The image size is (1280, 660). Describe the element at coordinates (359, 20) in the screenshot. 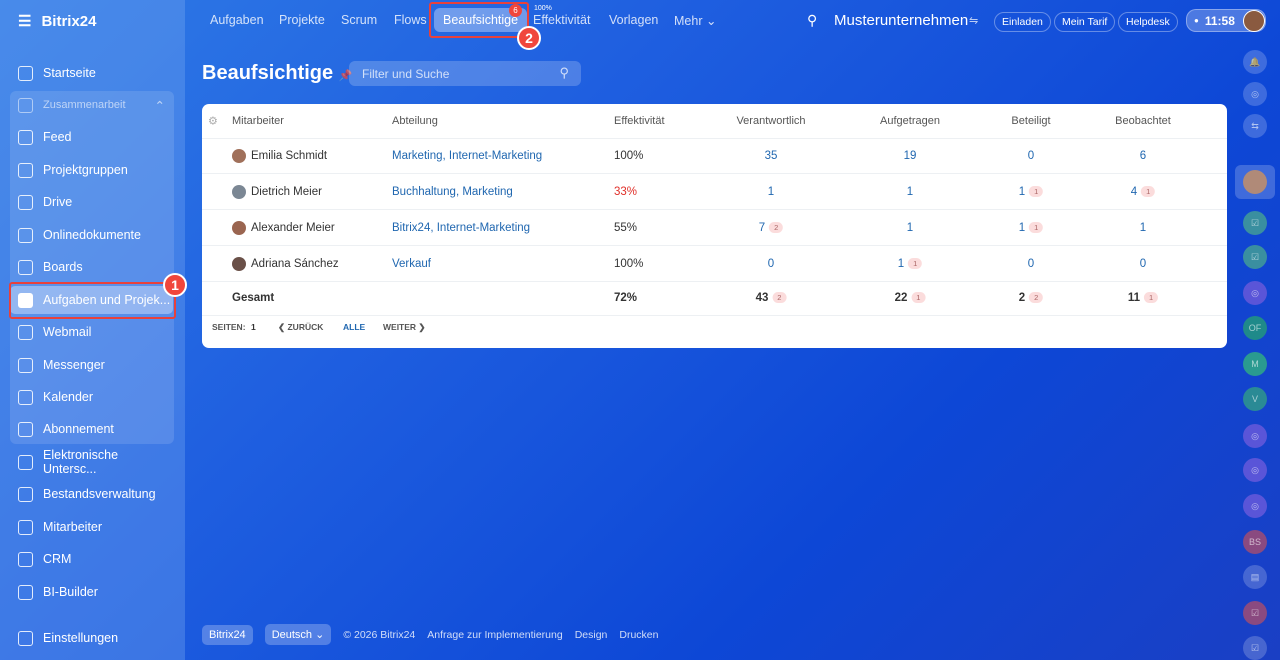

I see `tab-scrum: Scrum` at that location.